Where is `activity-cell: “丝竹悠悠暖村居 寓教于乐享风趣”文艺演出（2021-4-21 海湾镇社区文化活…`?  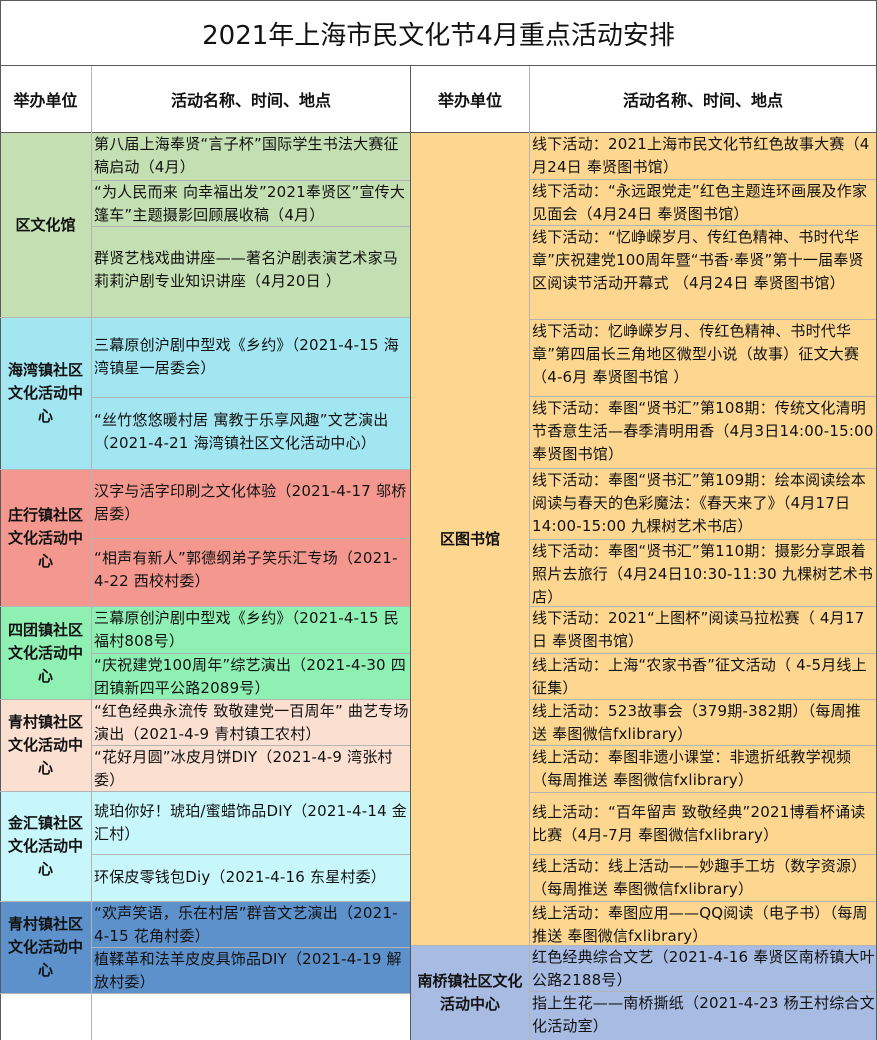
activity-cell: “丝竹悠悠暖村居 寓教于乐享风趣”文艺演出（2021-4-21 海湾镇社区文化活… is located at coordinates (251, 433).